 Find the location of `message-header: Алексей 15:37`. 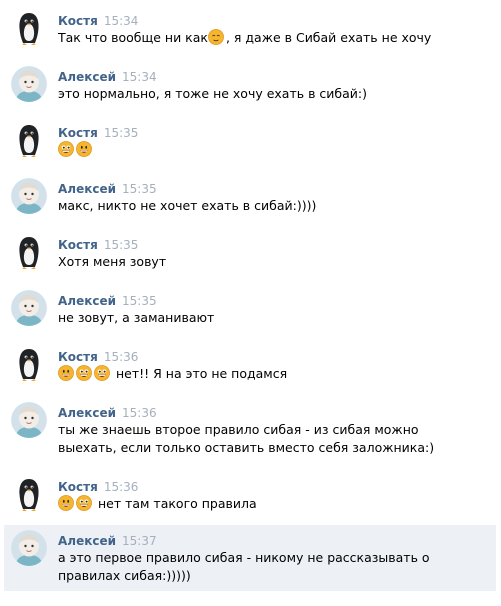

message-header: Алексей 15:37 is located at coordinates (107, 541).